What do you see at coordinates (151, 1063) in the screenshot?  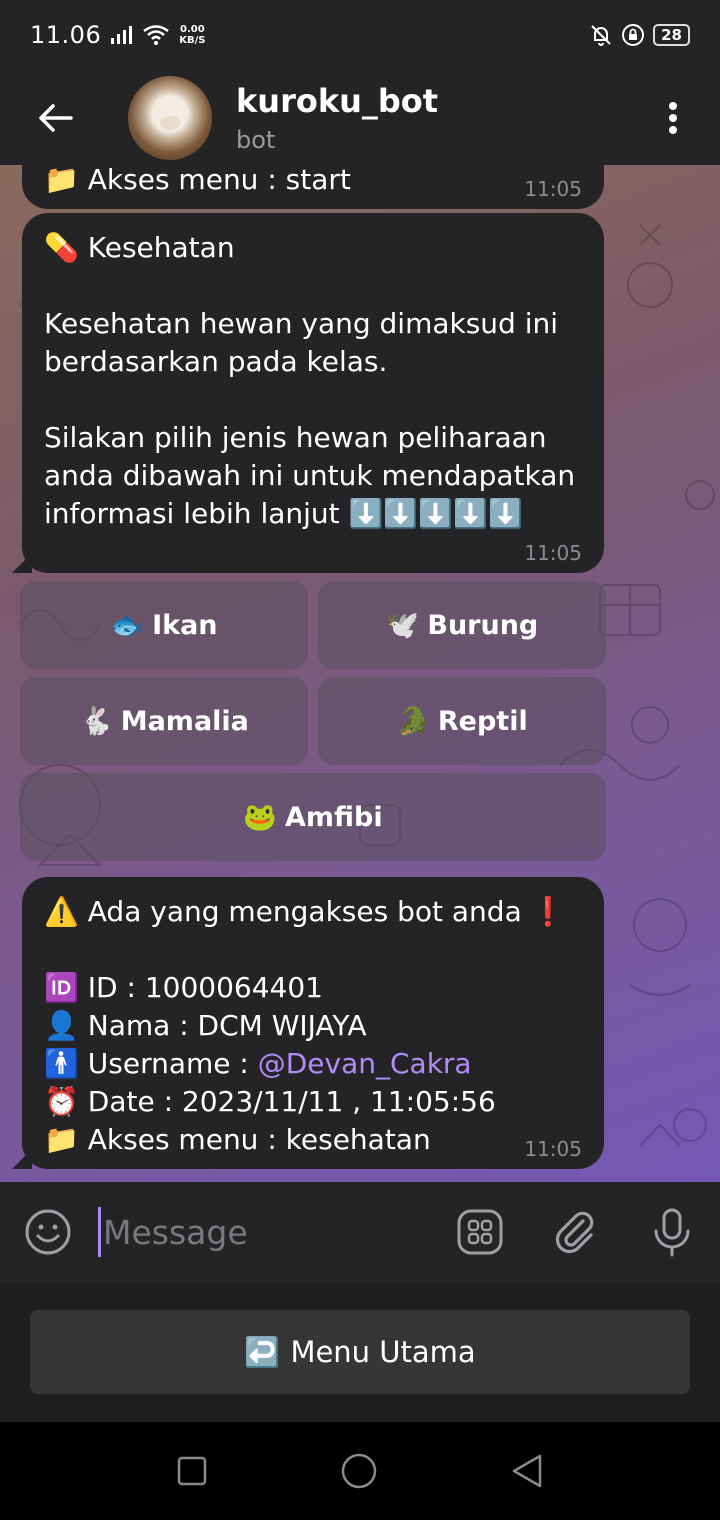 I see `username-label: 🚹 Username :` at bounding box center [151, 1063].